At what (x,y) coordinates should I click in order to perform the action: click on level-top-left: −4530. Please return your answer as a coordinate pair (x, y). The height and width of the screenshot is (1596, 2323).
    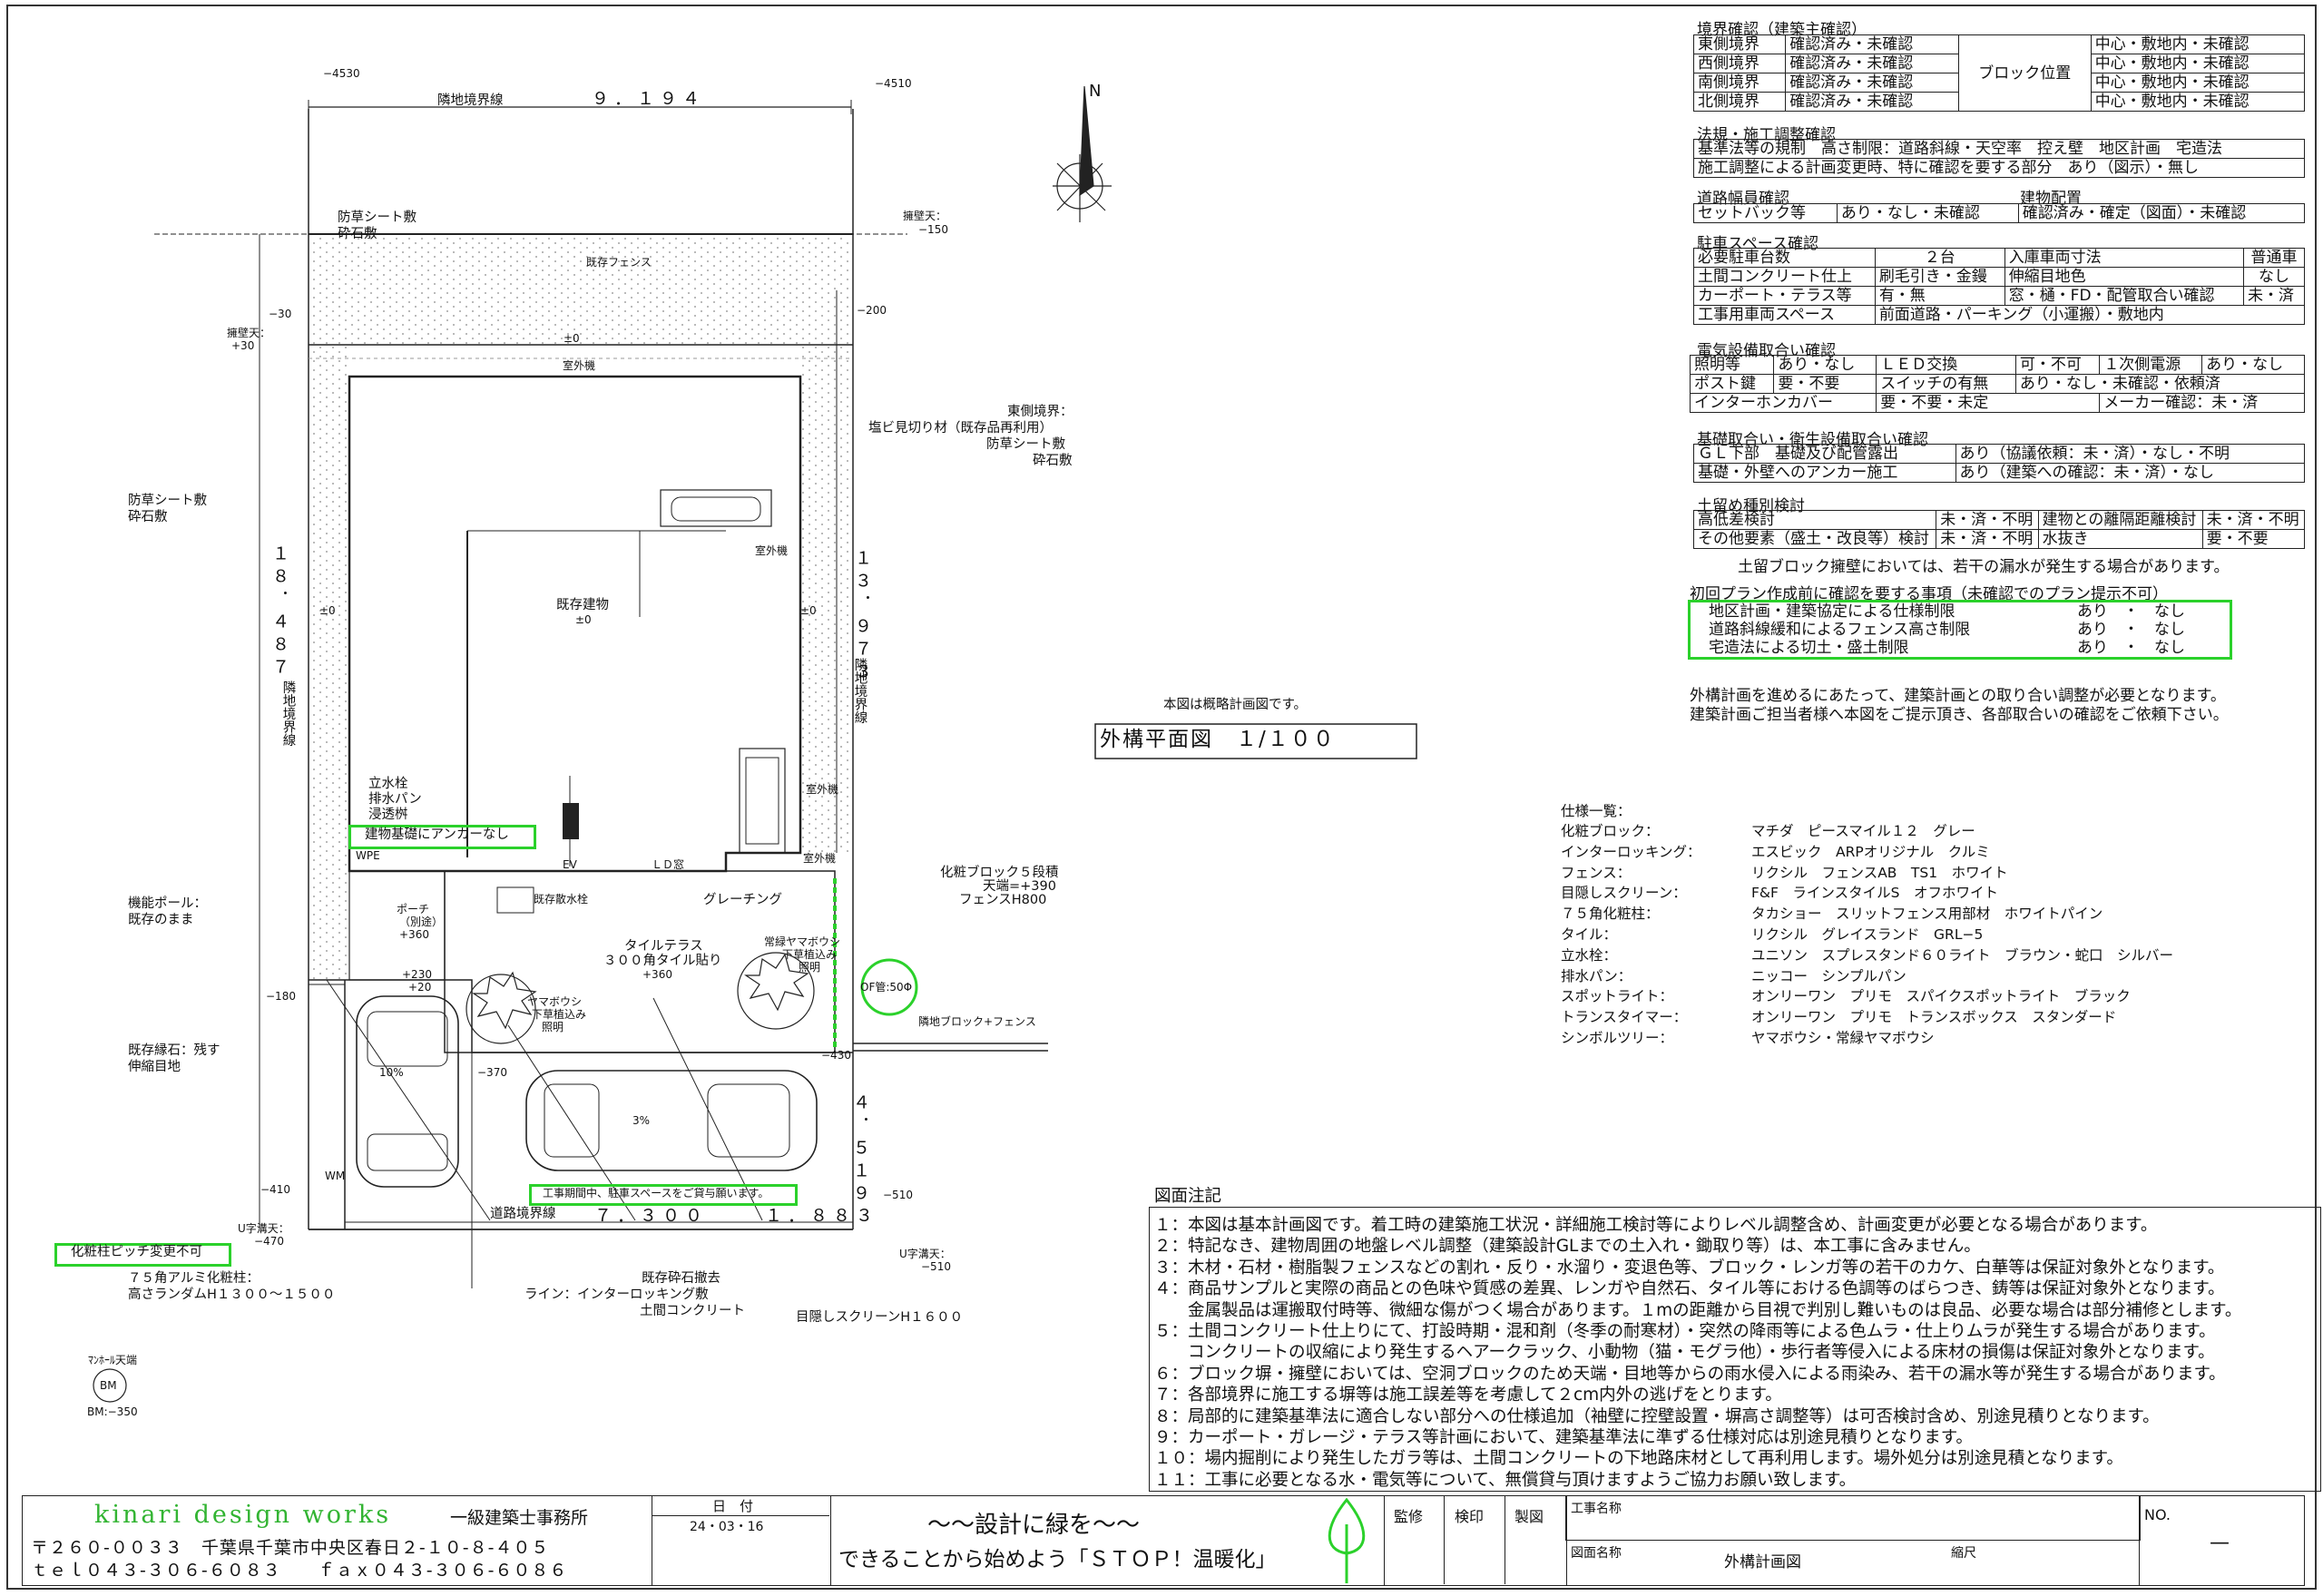
    Looking at the image, I should click on (341, 73).